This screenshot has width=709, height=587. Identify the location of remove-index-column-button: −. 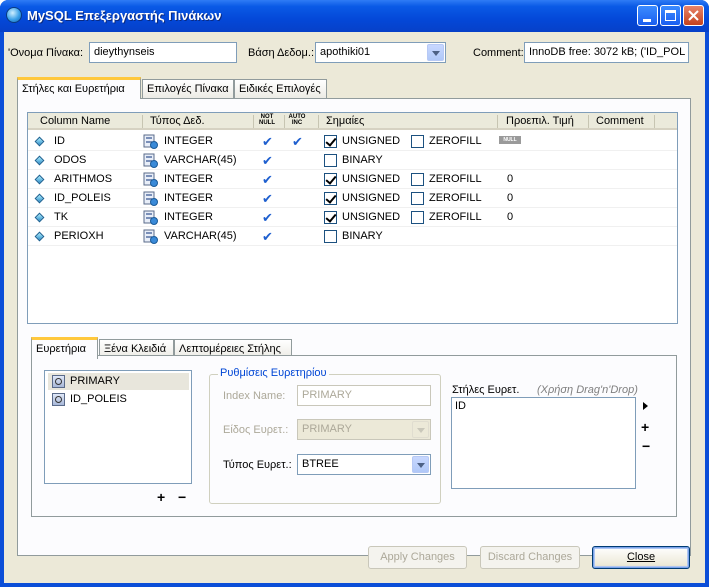
(646, 446).